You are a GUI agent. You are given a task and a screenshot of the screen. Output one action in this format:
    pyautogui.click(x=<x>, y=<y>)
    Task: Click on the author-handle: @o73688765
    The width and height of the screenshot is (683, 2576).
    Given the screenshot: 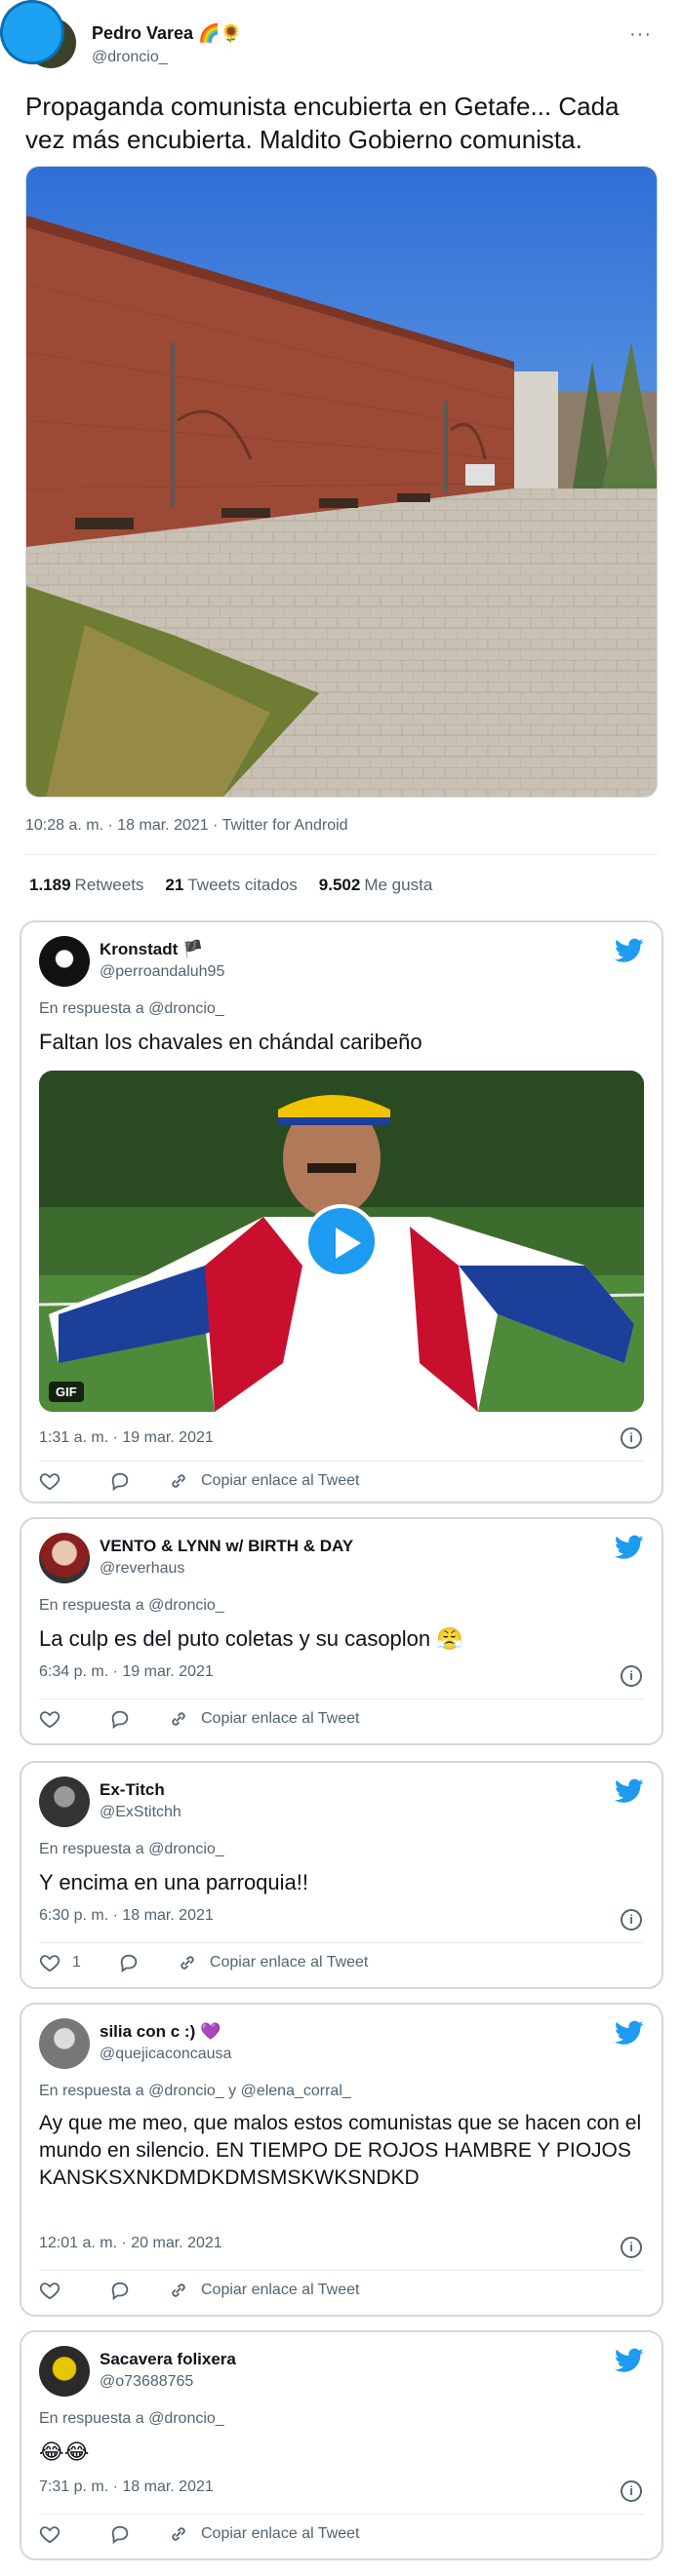 What is the action you would take?
    pyautogui.click(x=146, y=2382)
    